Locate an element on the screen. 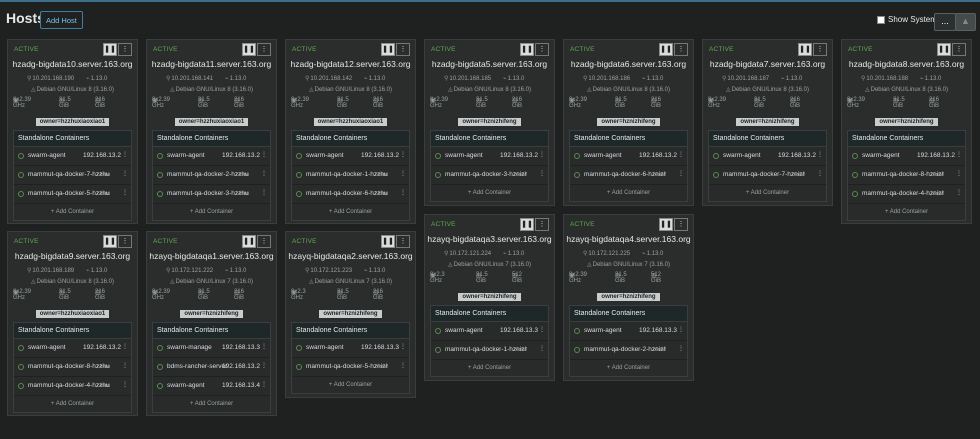 The height and width of the screenshot is (439, 980). host-name: hzadg-bigdata6.server.163.org is located at coordinates (628, 64).